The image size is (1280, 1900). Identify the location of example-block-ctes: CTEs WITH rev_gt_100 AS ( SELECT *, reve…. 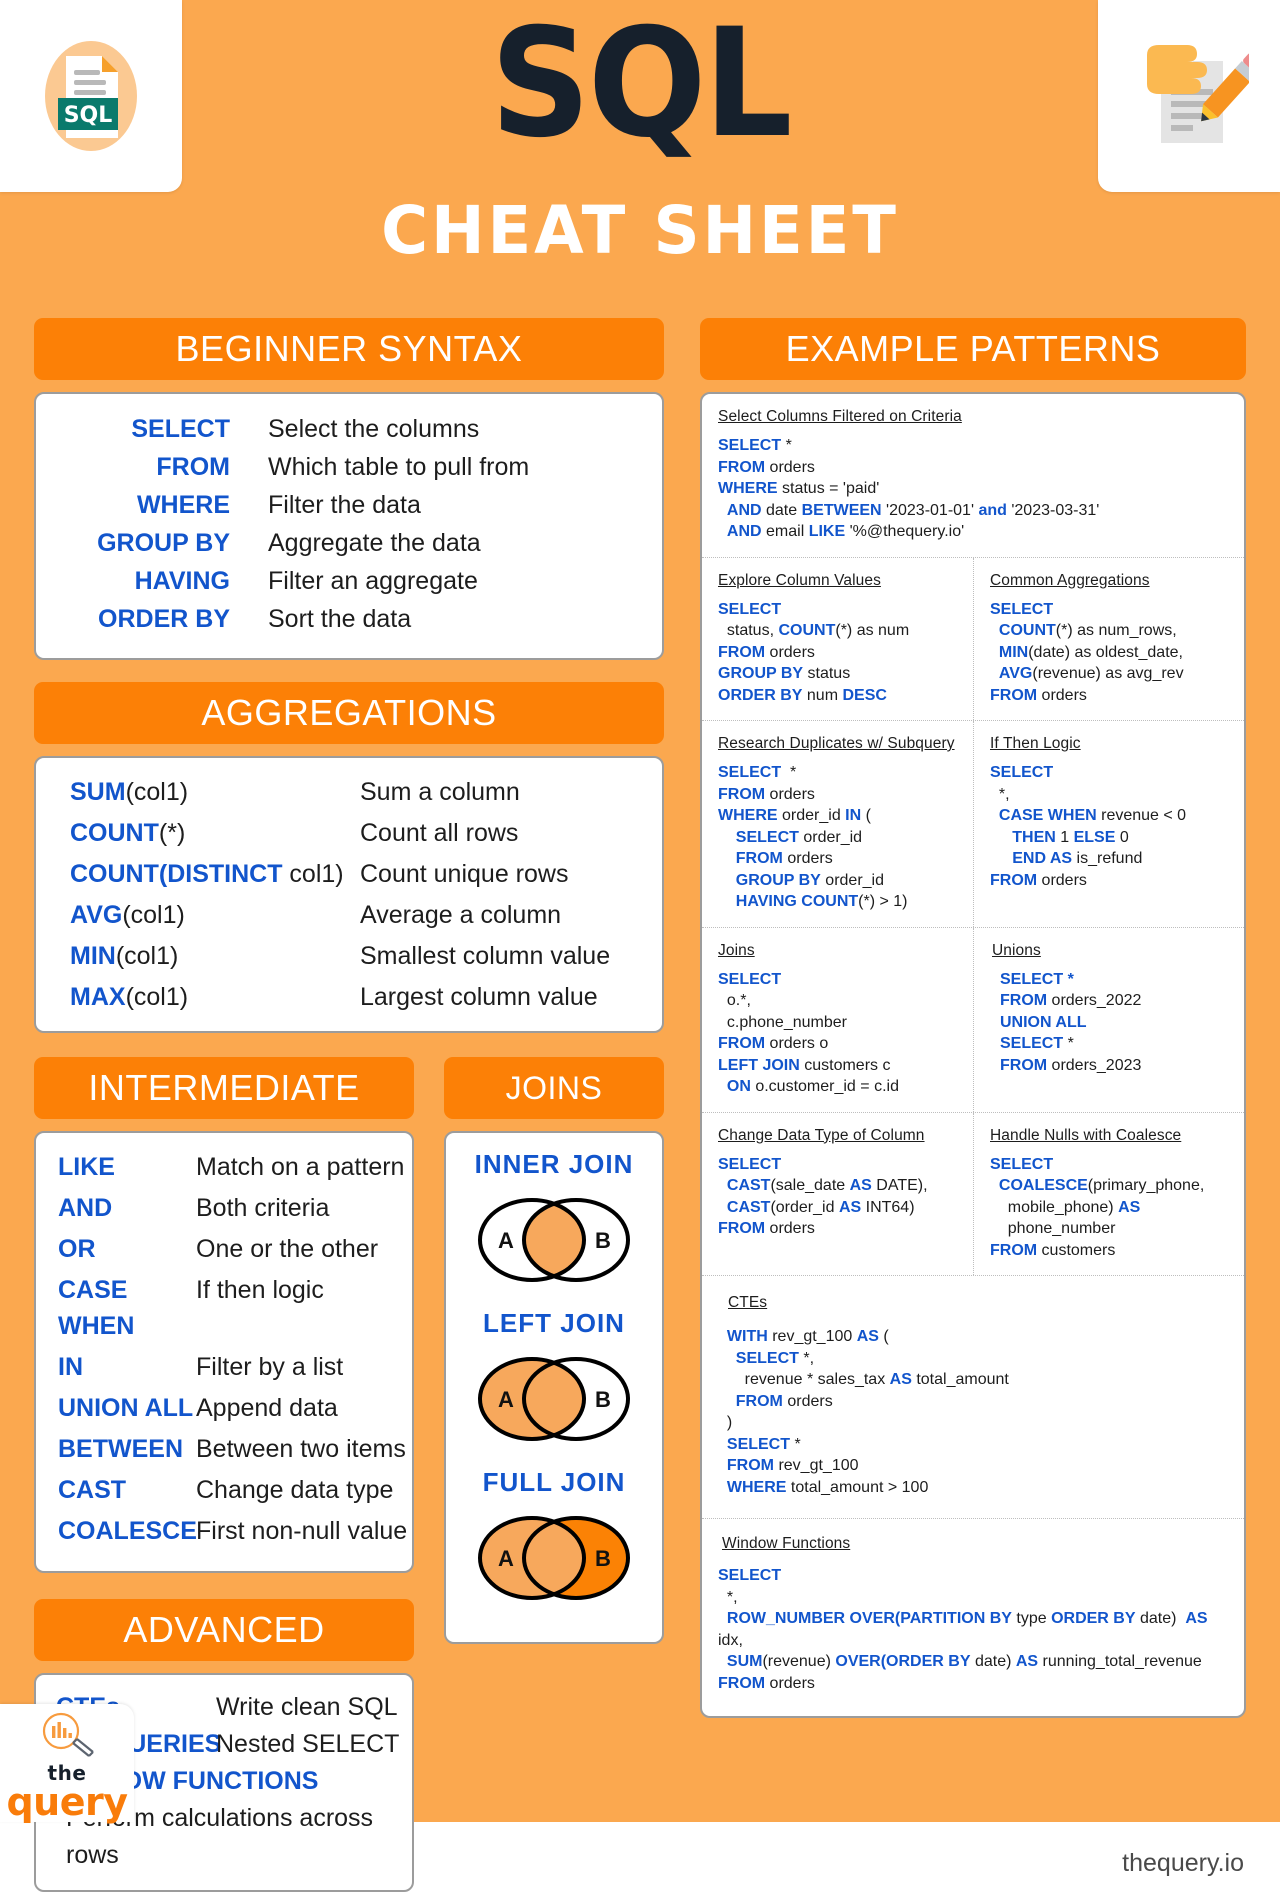
(973, 1396).